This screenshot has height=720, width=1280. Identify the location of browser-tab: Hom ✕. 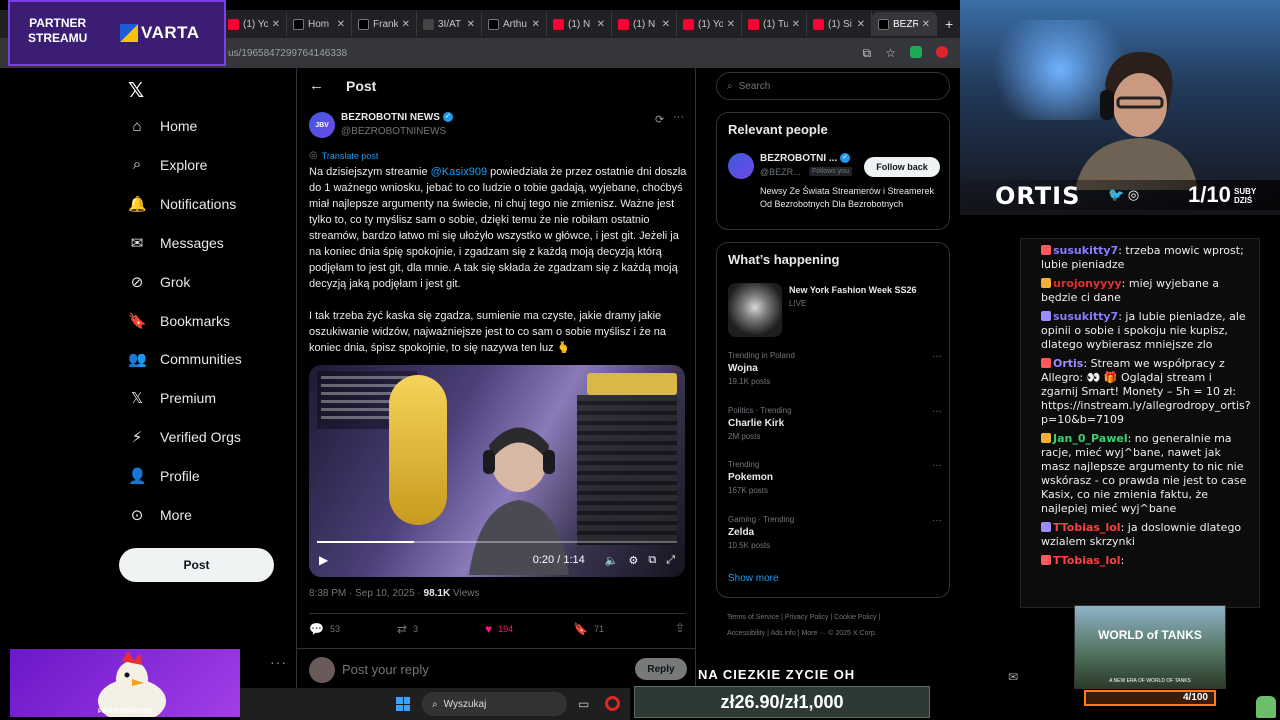
(319, 24).